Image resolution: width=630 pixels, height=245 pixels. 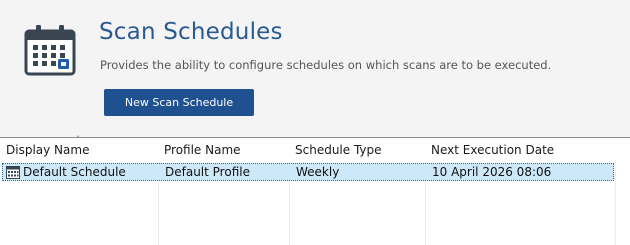 I want to click on page-title: Scan Schedules, so click(x=191, y=32).